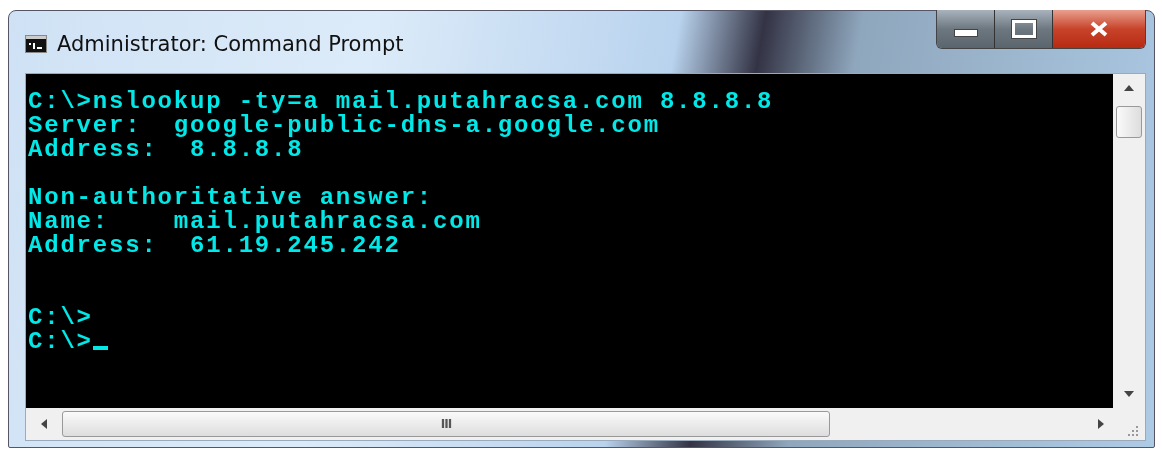 The image size is (1162, 457). I want to click on scroll-right-icon, so click(1101, 424).